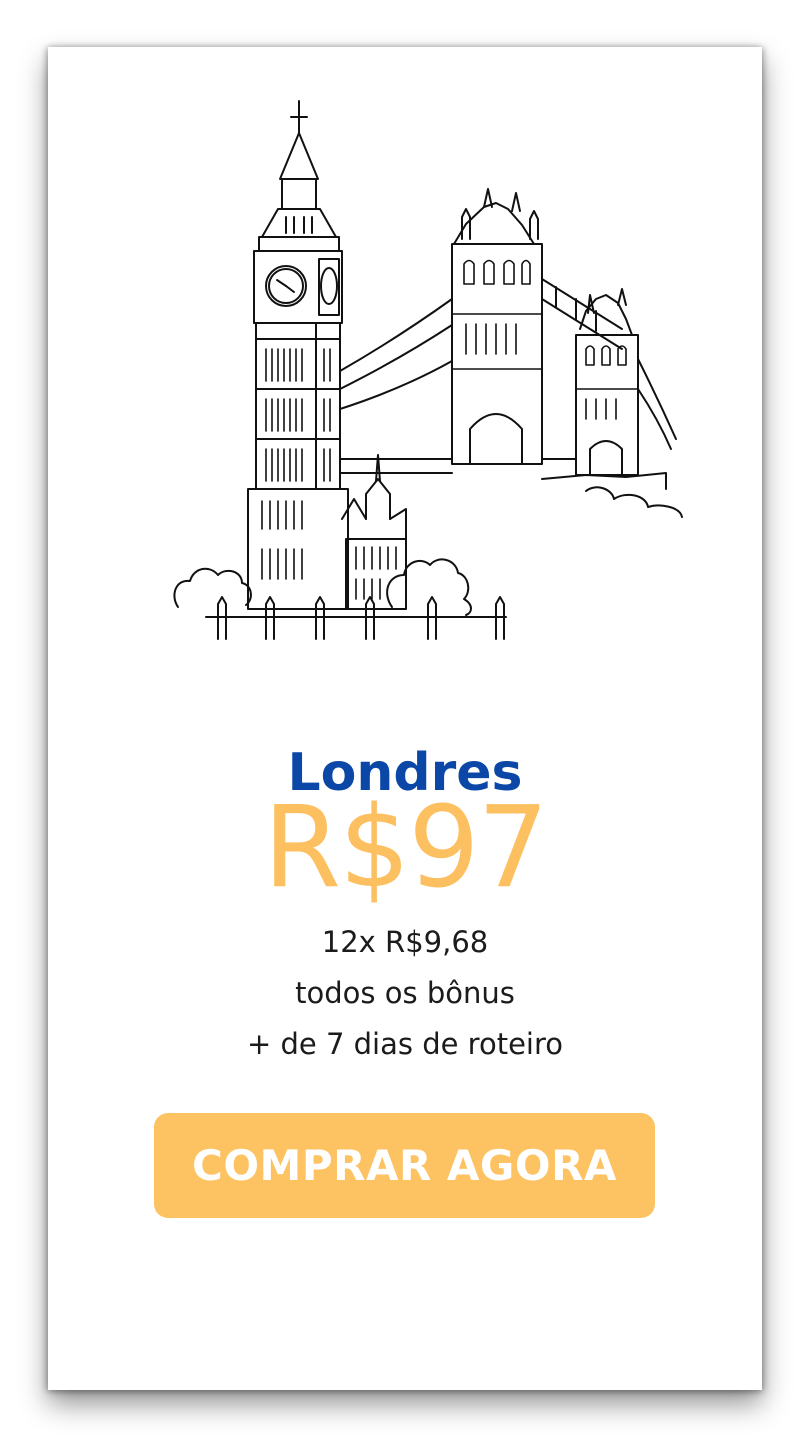 The height and width of the screenshot is (1440, 810). What do you see at coordinates (404, 1165) in the screenshot?
I see `buy-now-button: COMPRAR AGORA` at bounding box center [404, 1165].